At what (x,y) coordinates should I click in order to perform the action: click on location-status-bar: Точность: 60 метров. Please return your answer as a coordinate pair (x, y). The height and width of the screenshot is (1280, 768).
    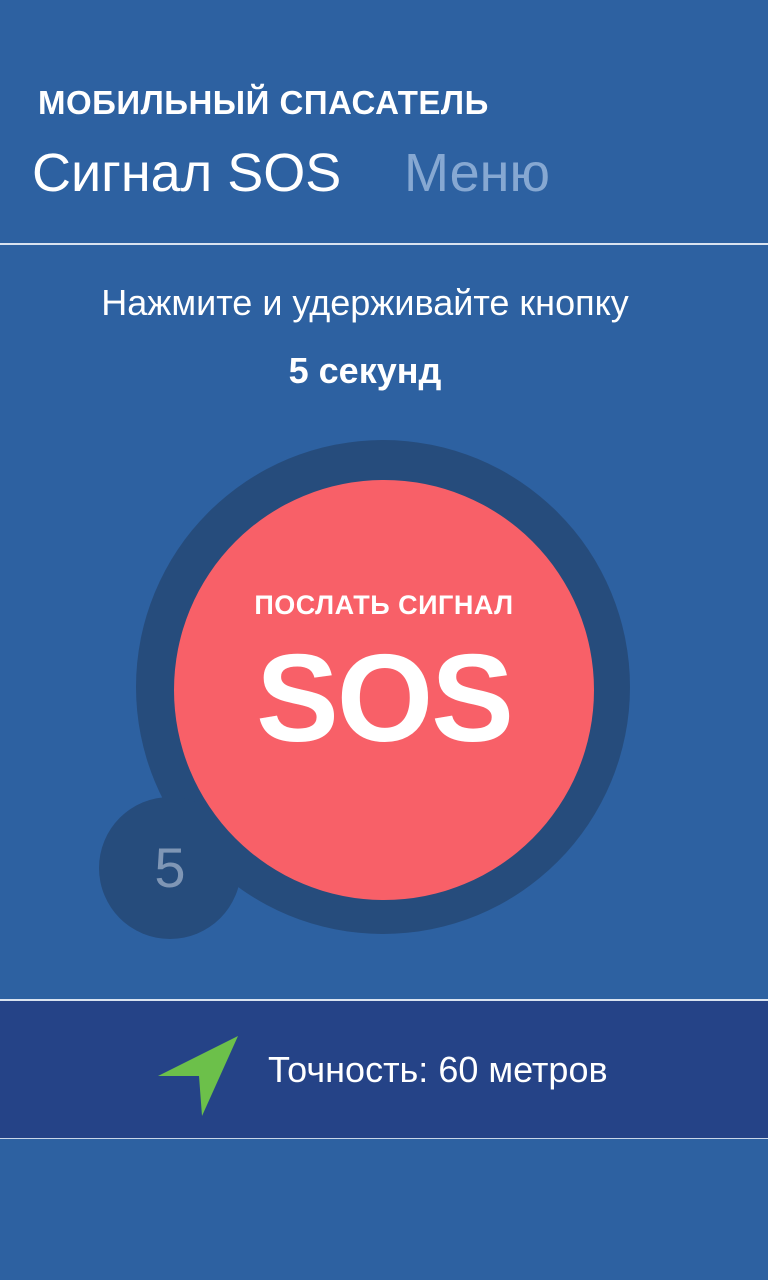
    Looking at the image, I should click on (384, 1069).